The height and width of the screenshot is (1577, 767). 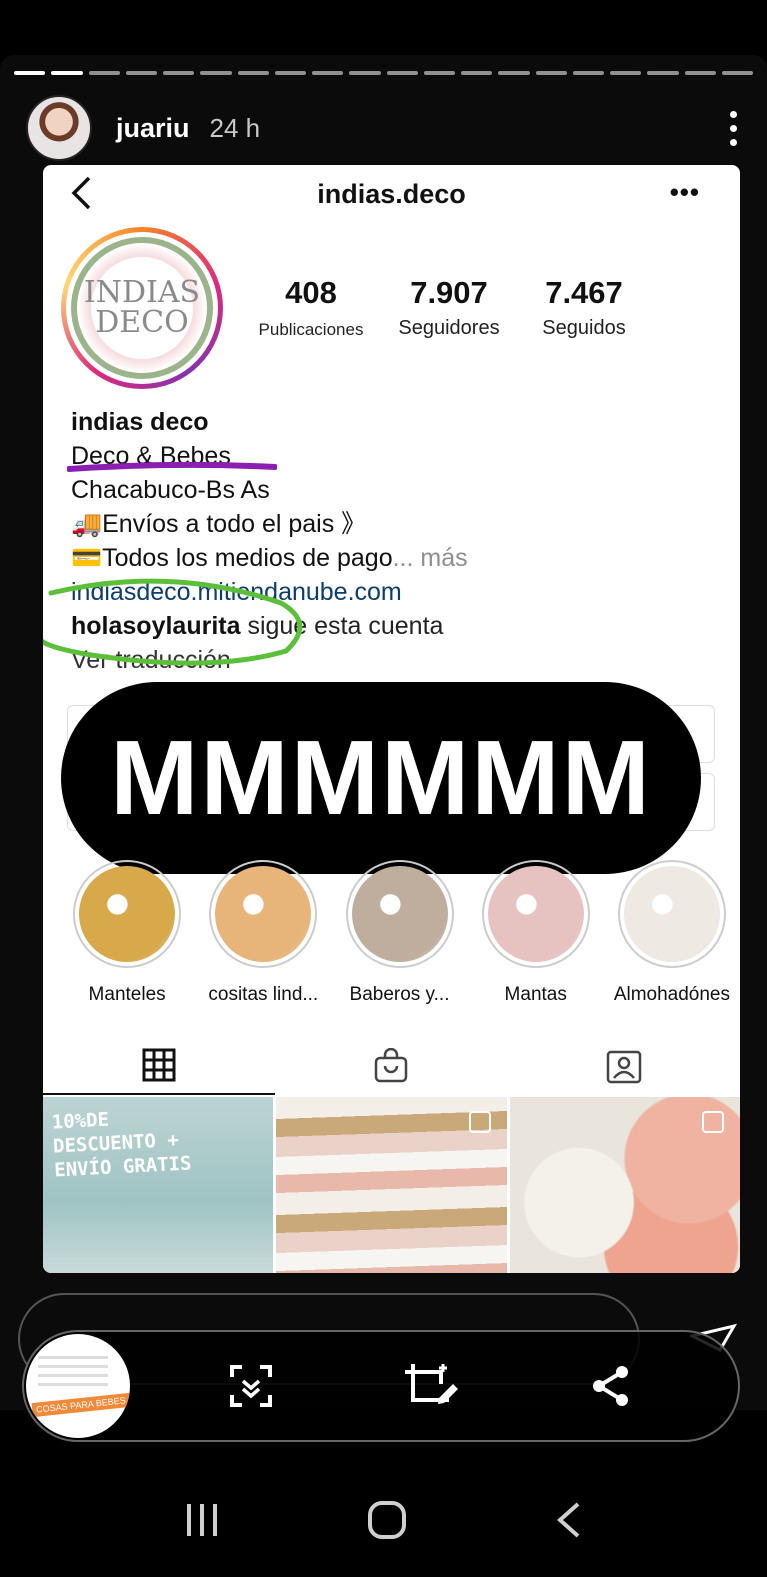 I want to click on share-icon, so click(x=610, y=1386).